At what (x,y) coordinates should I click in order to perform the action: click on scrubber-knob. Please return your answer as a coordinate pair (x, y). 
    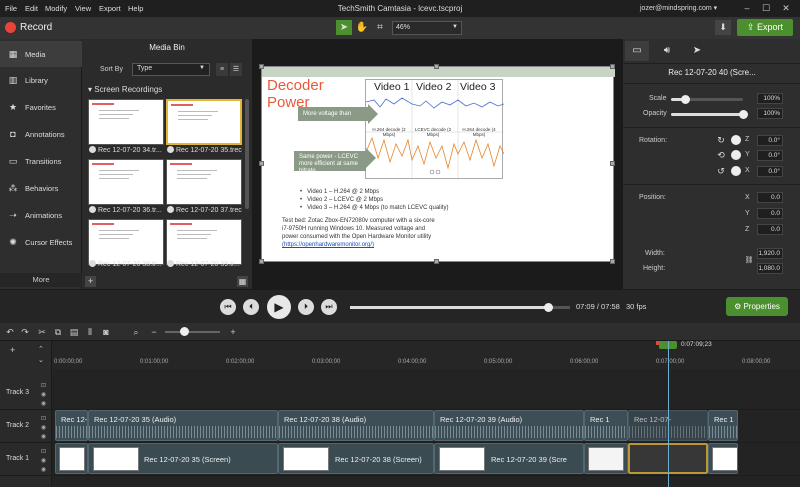
    Looking at the image, I should click on (548, 307).